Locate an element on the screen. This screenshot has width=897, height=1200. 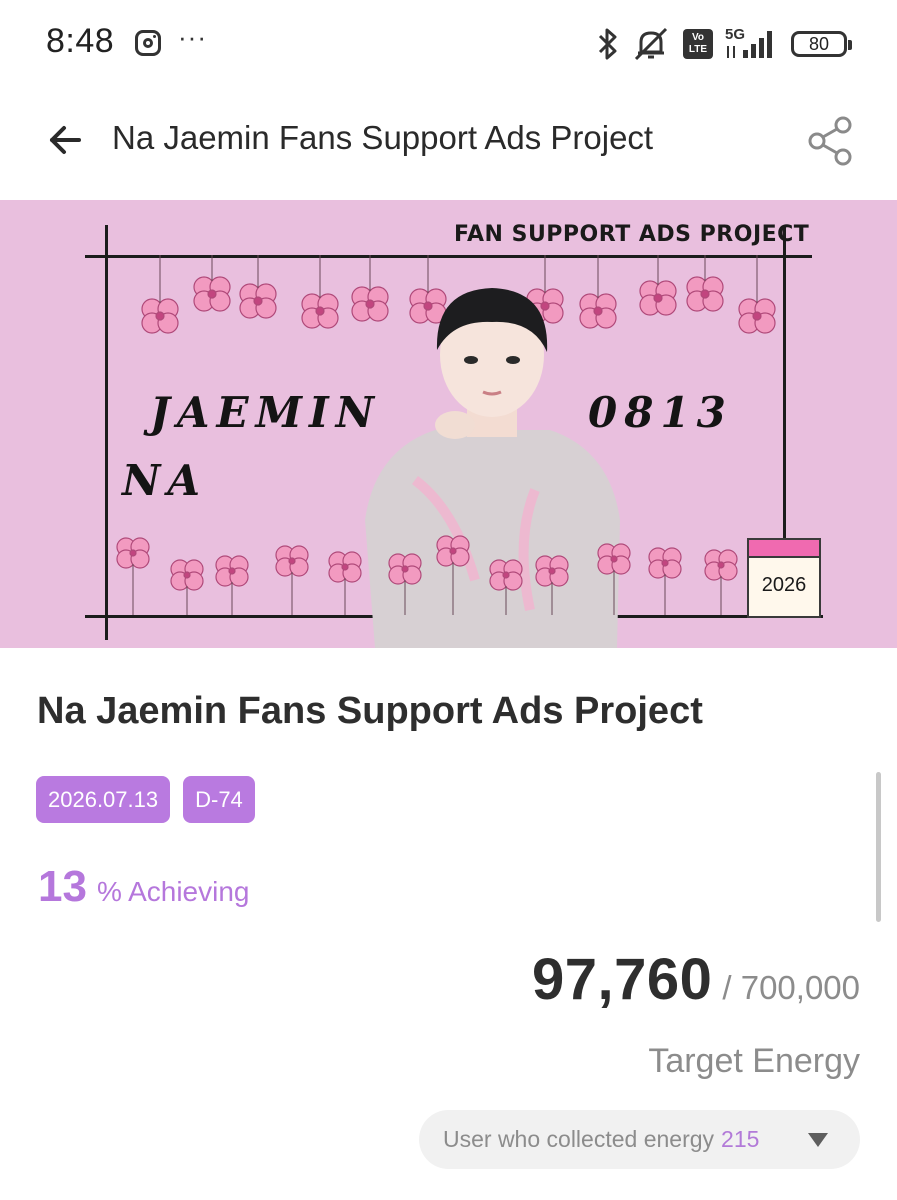
share-icon is located at coordinates (830, 141).